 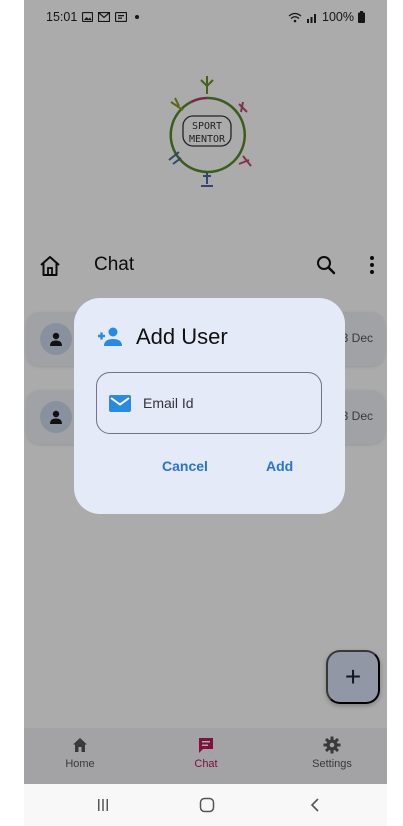 What do you see at coordinates (279, 466) in the screenshot?
I see `add-button: Add` at bounding box center [279, 466].